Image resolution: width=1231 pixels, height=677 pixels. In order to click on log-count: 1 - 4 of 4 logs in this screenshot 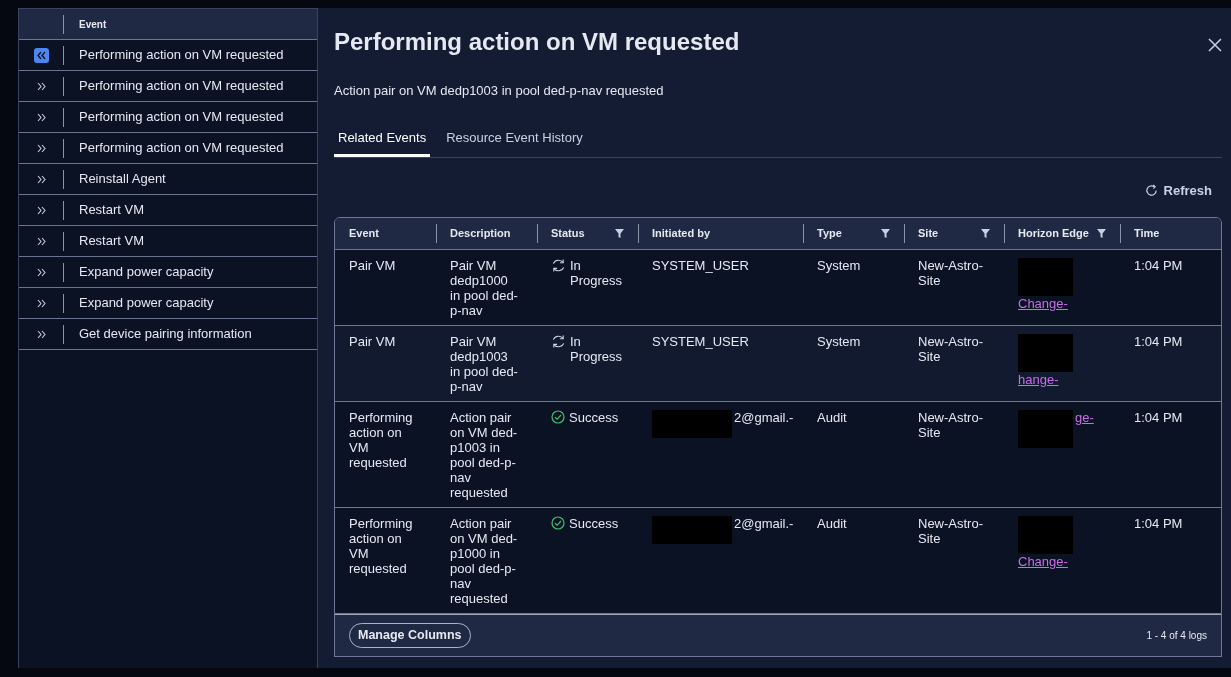, I will do `click(1176, 636)`.